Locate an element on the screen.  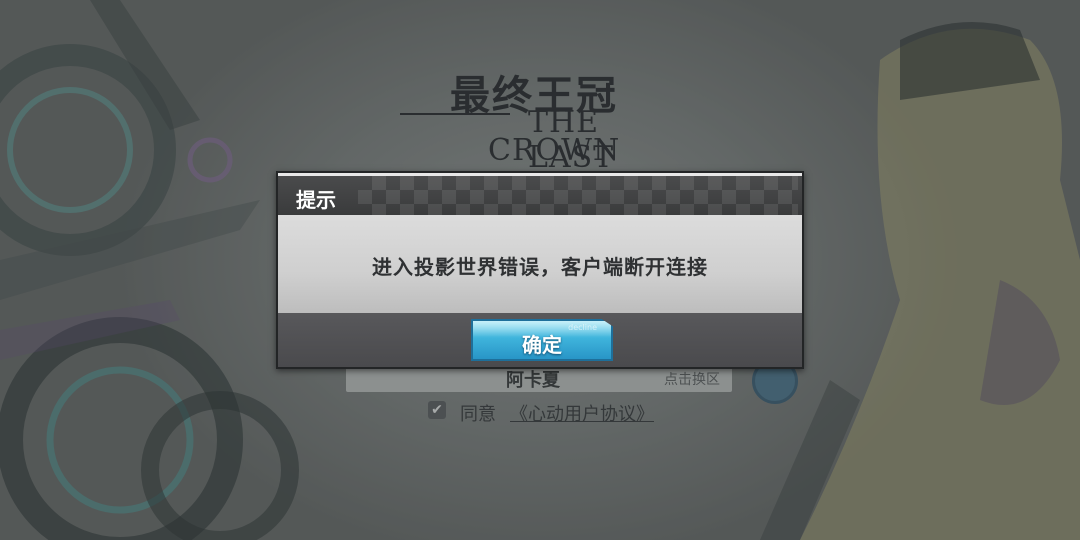
dialog-body: 进入投影世界错误，客户端断开连接 is located at coordinates (540, 264).